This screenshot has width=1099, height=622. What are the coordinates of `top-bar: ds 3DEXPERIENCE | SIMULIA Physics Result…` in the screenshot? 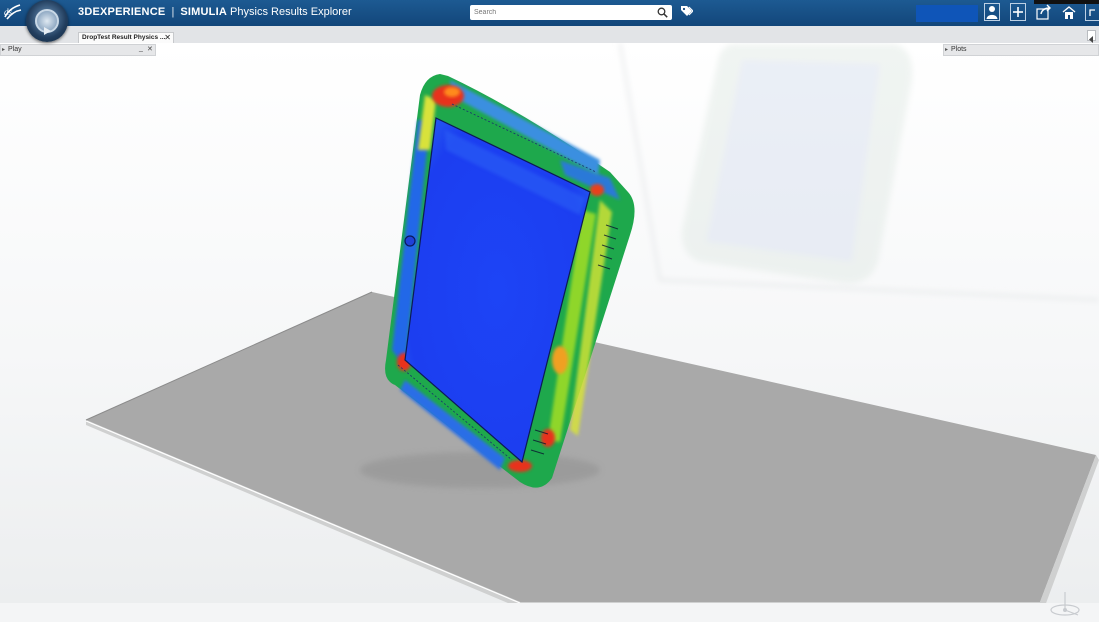 It's located at (549, 21).